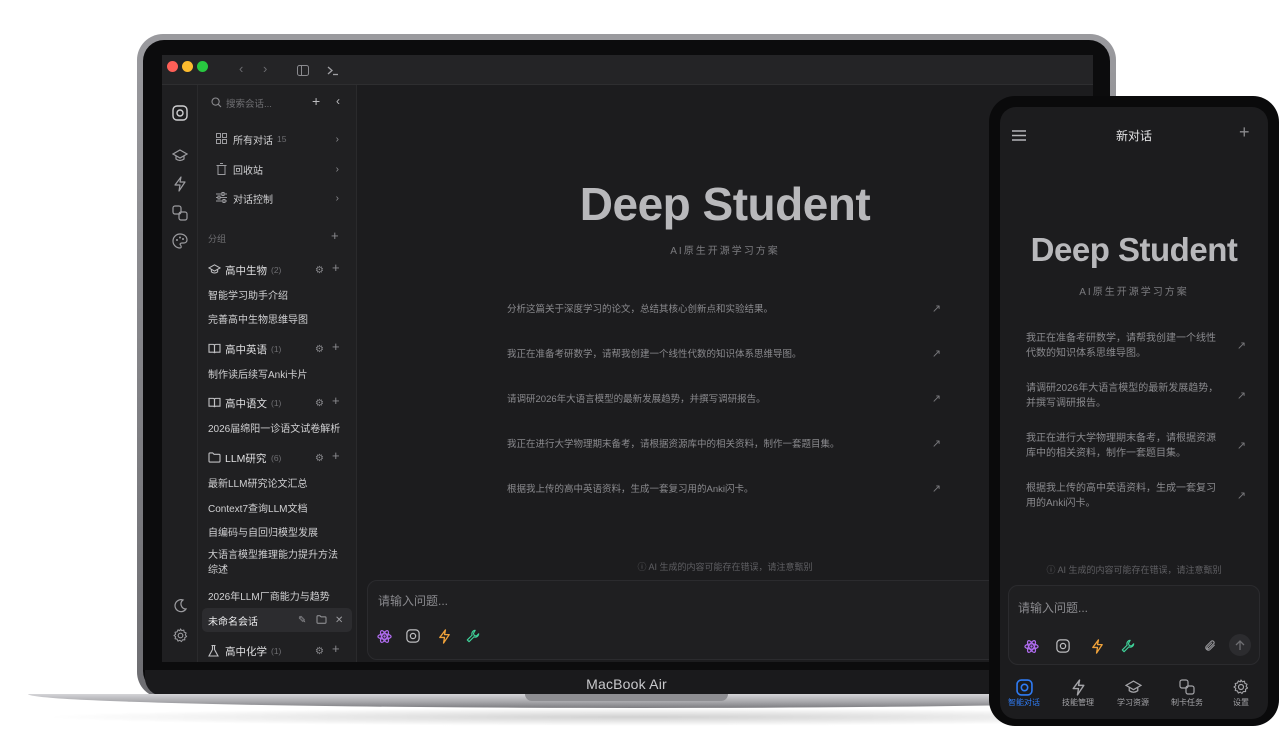 This screenshot has height=739, width=1280. I want to click on list-item: 制作读后续写Anki卡片, so click(277, 373).